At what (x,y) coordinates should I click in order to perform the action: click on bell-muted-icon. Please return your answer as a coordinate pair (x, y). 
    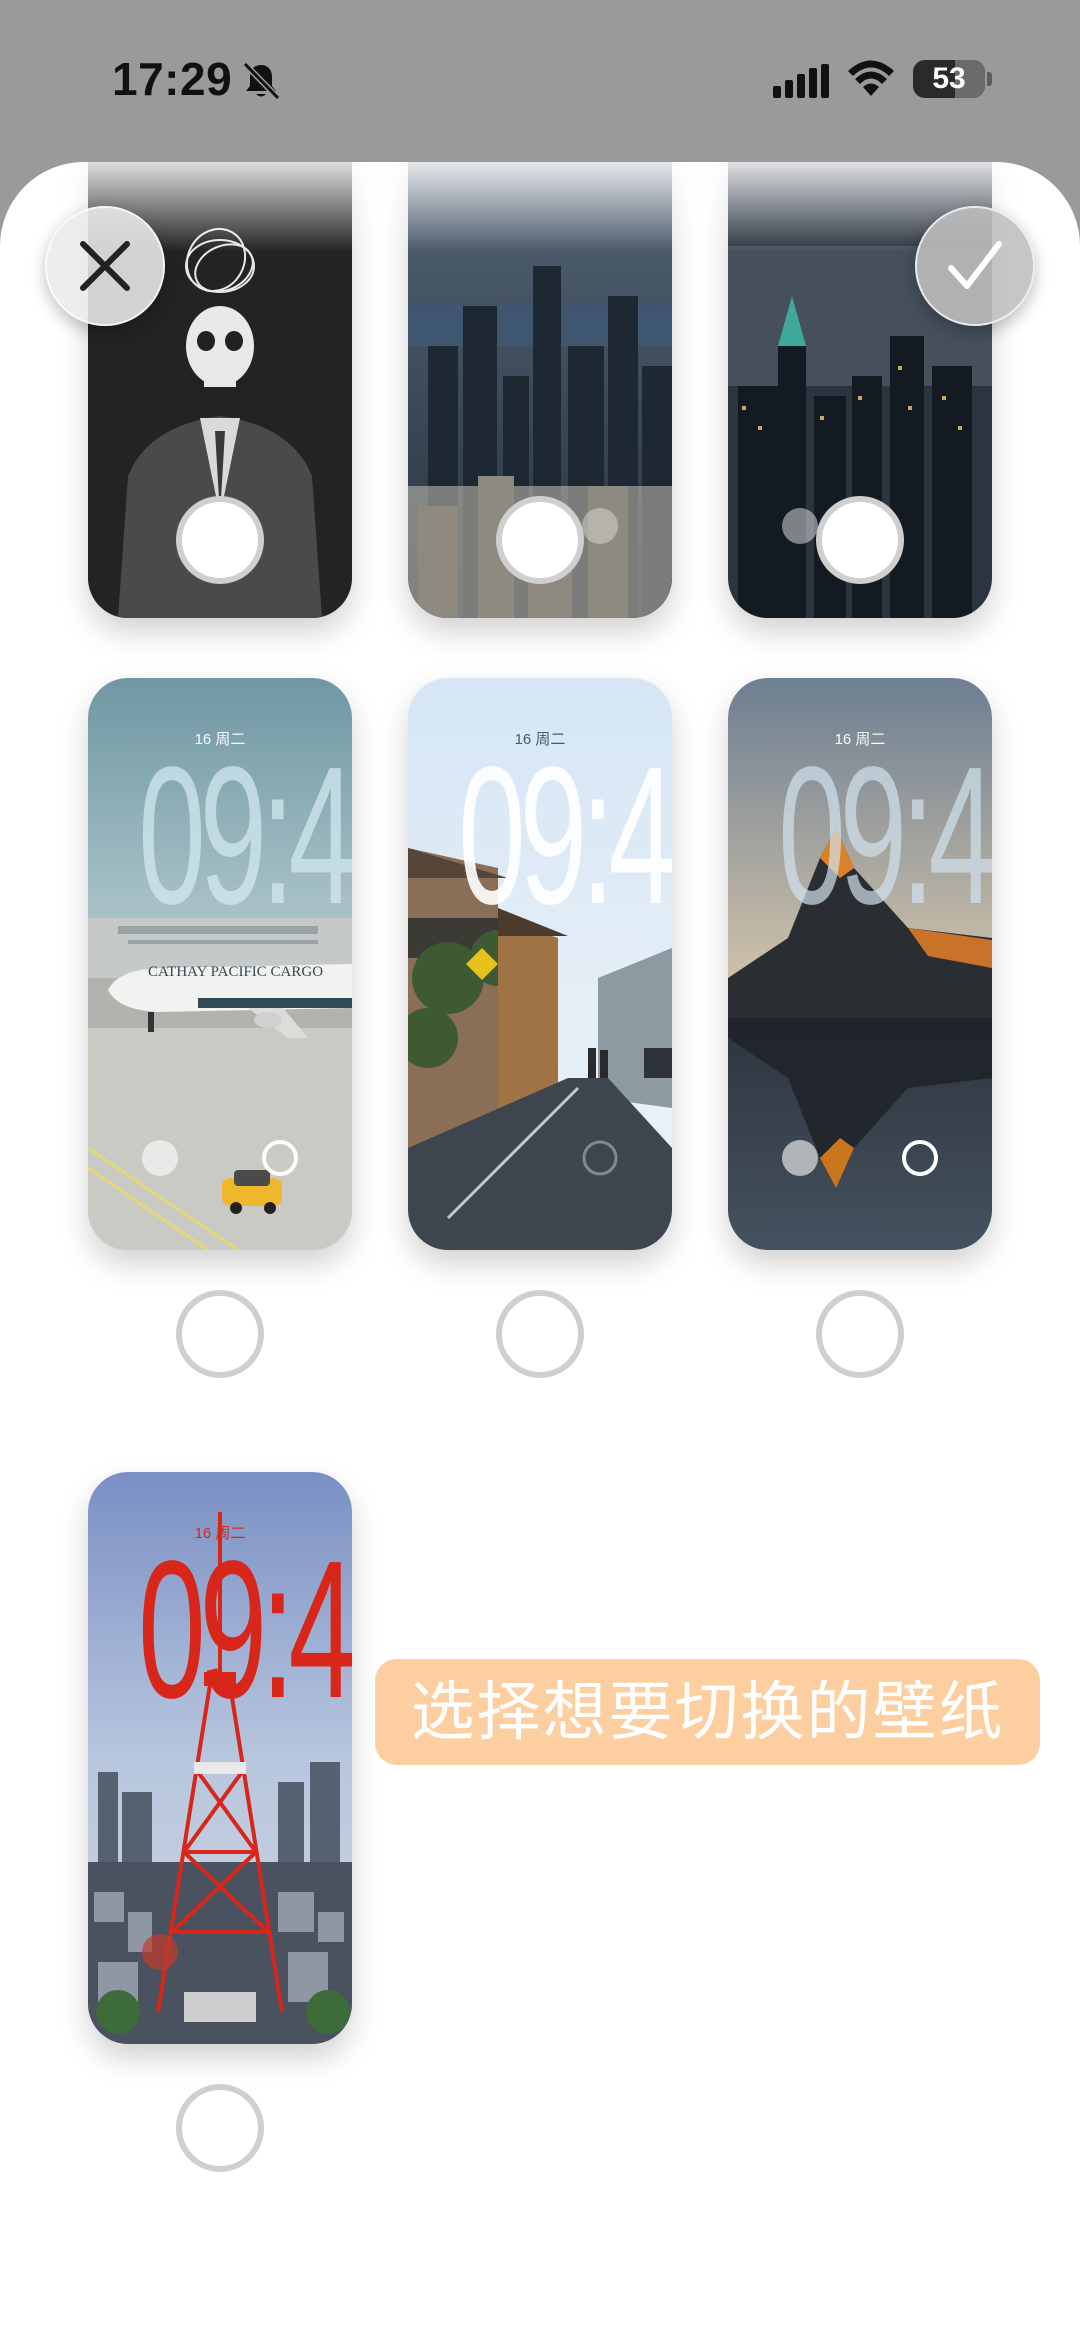
    Looking at the image, I should click on (261, 81).